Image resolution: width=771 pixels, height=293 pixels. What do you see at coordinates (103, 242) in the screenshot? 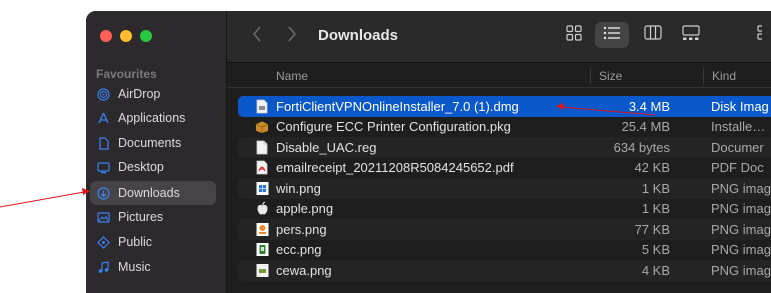
I see `public-icon` at bounding box center [103, 242].